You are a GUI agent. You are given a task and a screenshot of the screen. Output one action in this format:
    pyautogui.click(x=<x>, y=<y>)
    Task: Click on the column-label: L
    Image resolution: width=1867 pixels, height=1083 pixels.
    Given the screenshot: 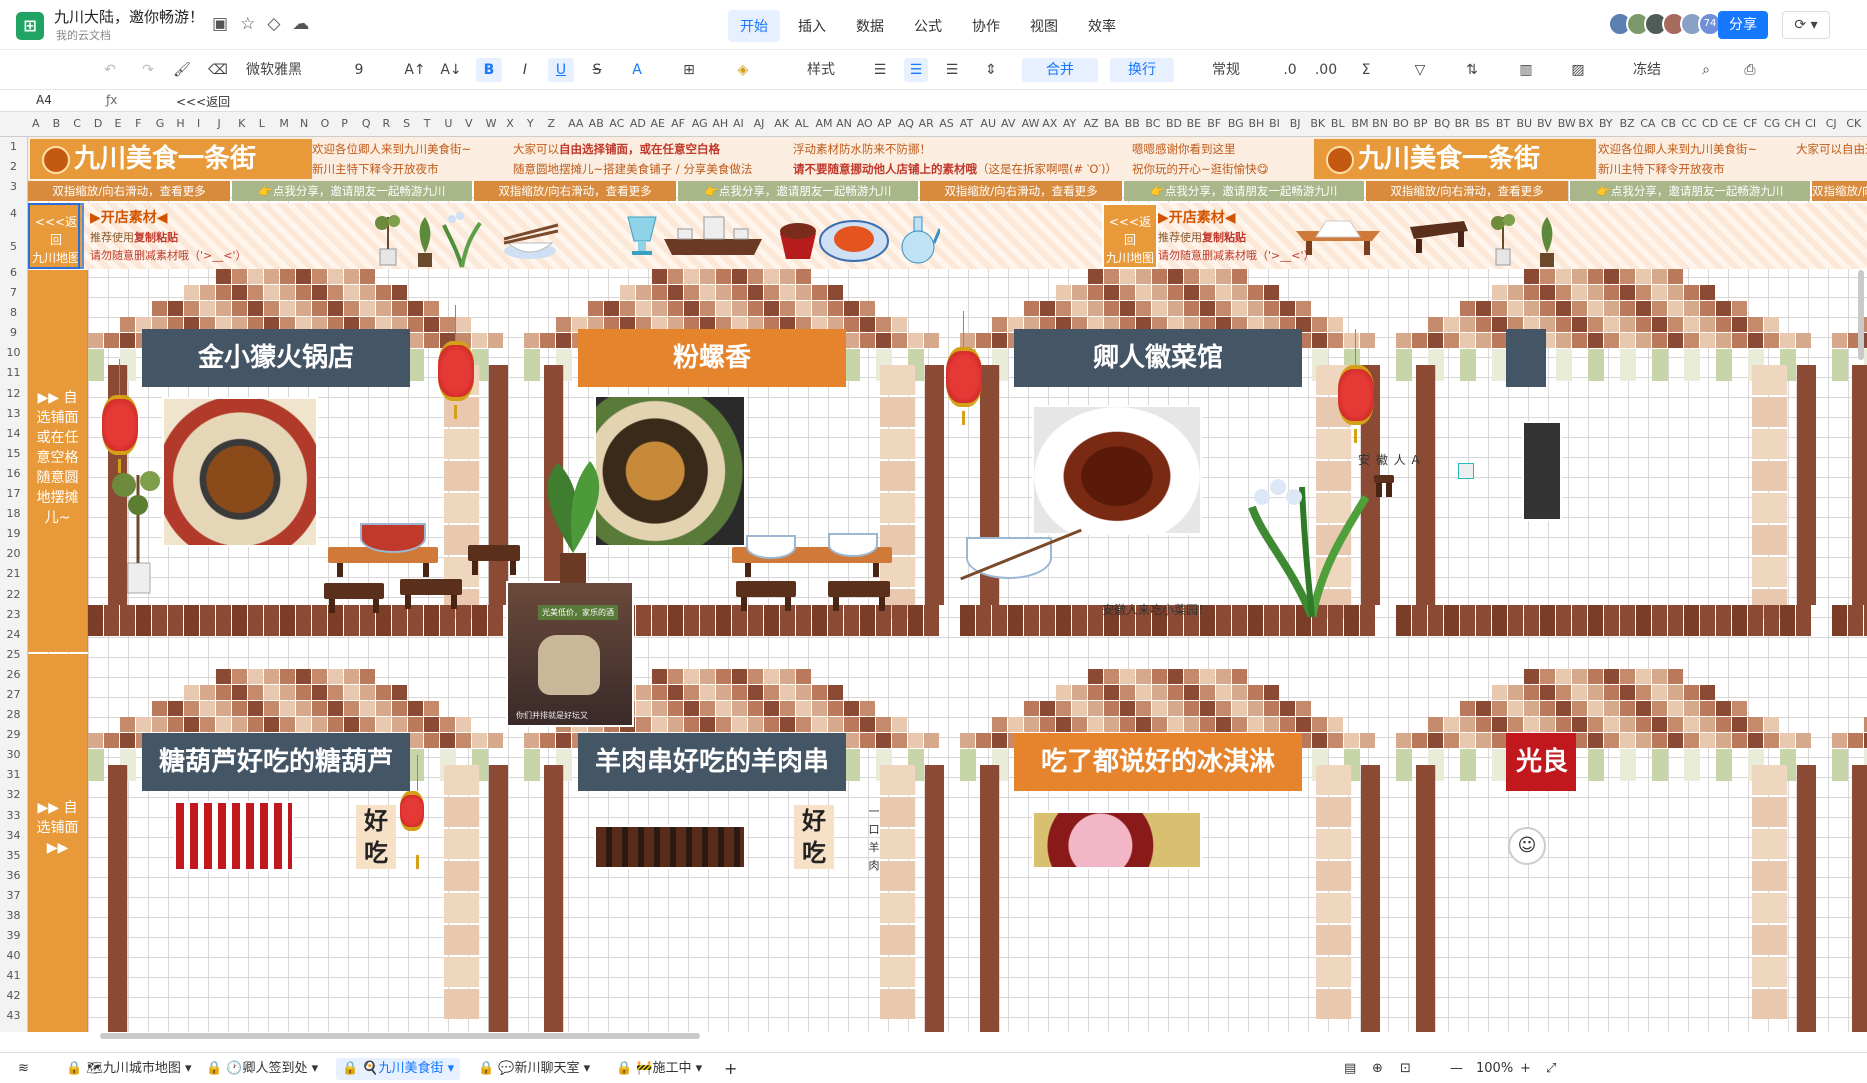 What is the action you would take?
    pyautogui.click(x=262, y=123)
    